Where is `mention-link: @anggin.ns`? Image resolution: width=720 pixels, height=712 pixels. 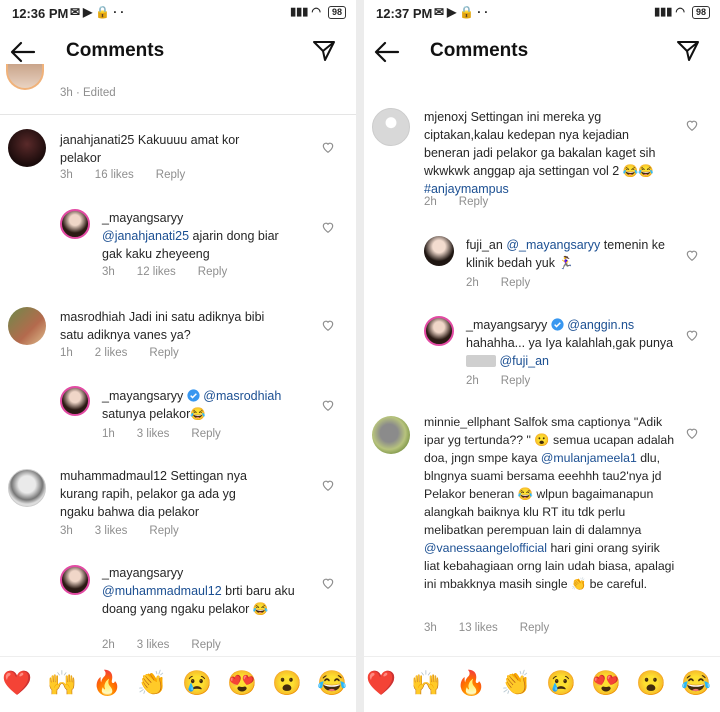 mention-link: @anggin.ns is located at coordinates (600, 325).